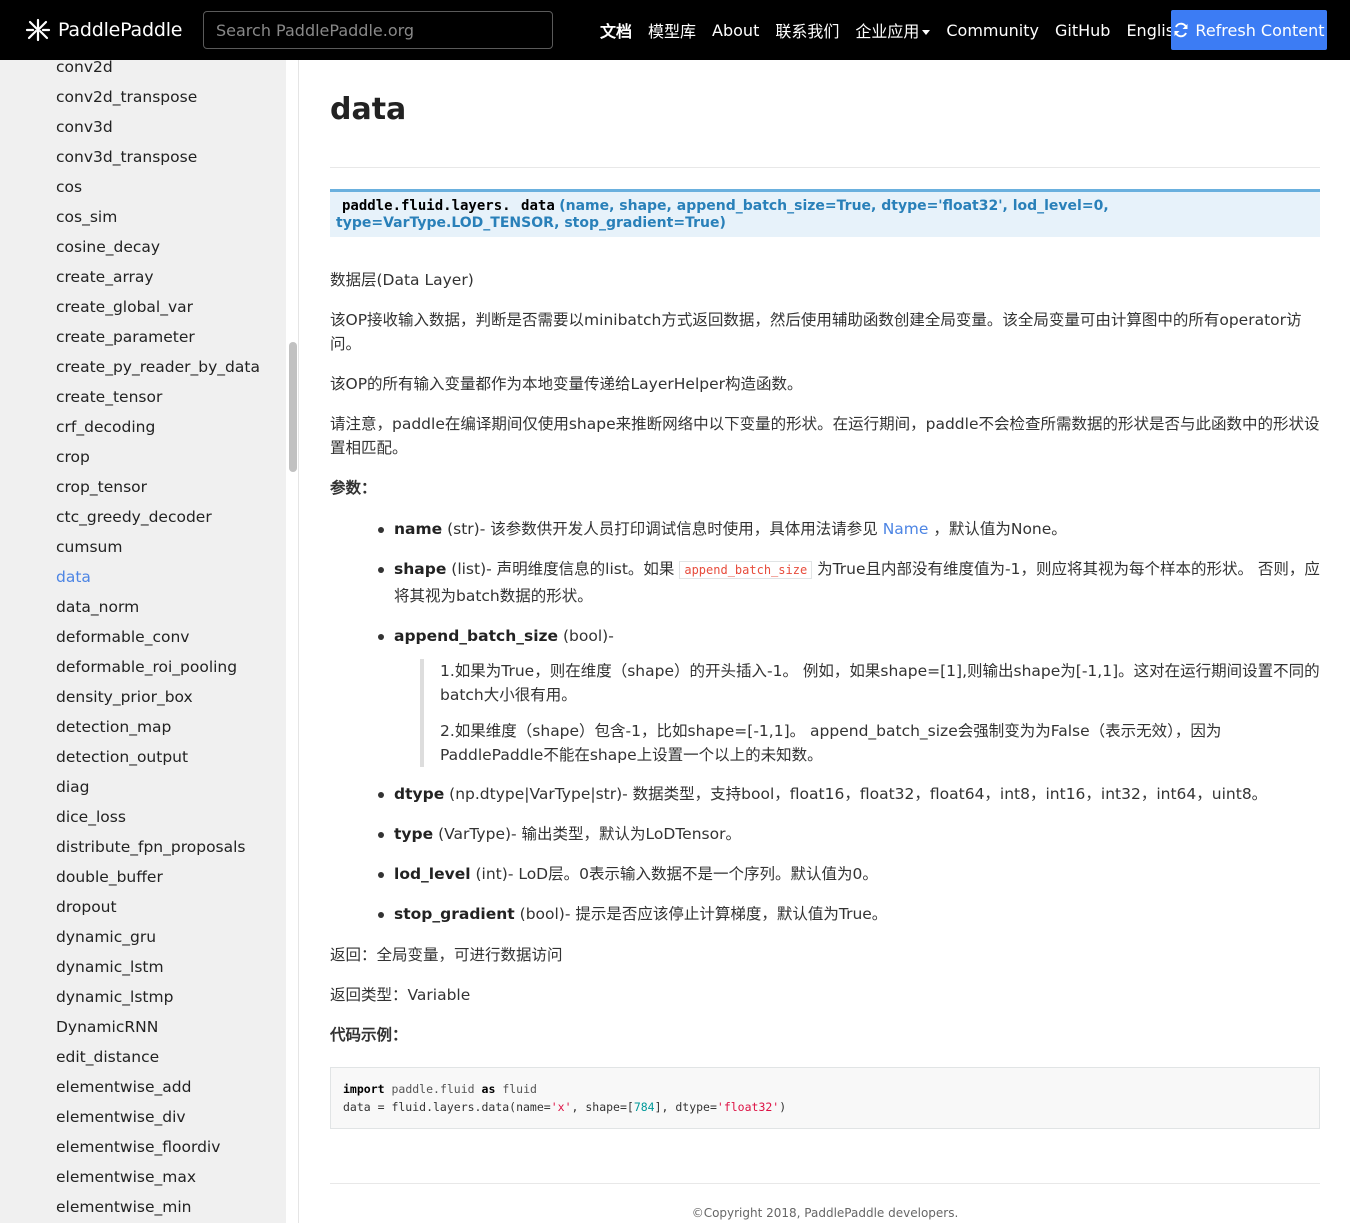 Image resolution: width=1350 pixels, height=1223 pixels. Describe the element at coordinates (158, 667) in the screenshot. I see `sidebar-item-deformable-roi-pooling: deformable_roi_pooling` at that location.